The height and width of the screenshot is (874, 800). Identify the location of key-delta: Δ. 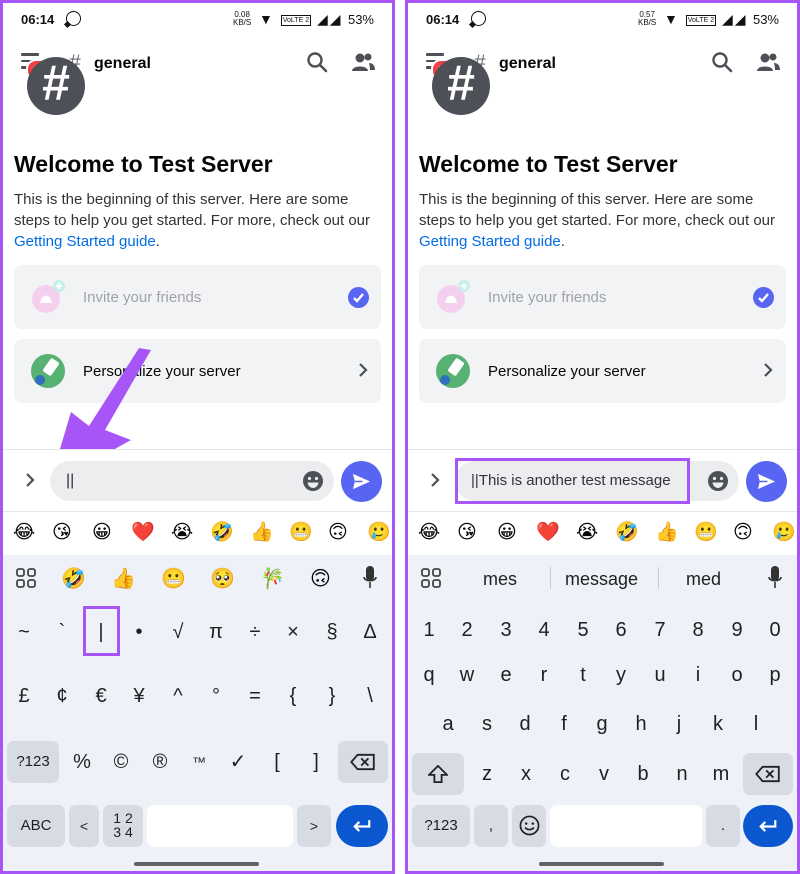
(370, 632).